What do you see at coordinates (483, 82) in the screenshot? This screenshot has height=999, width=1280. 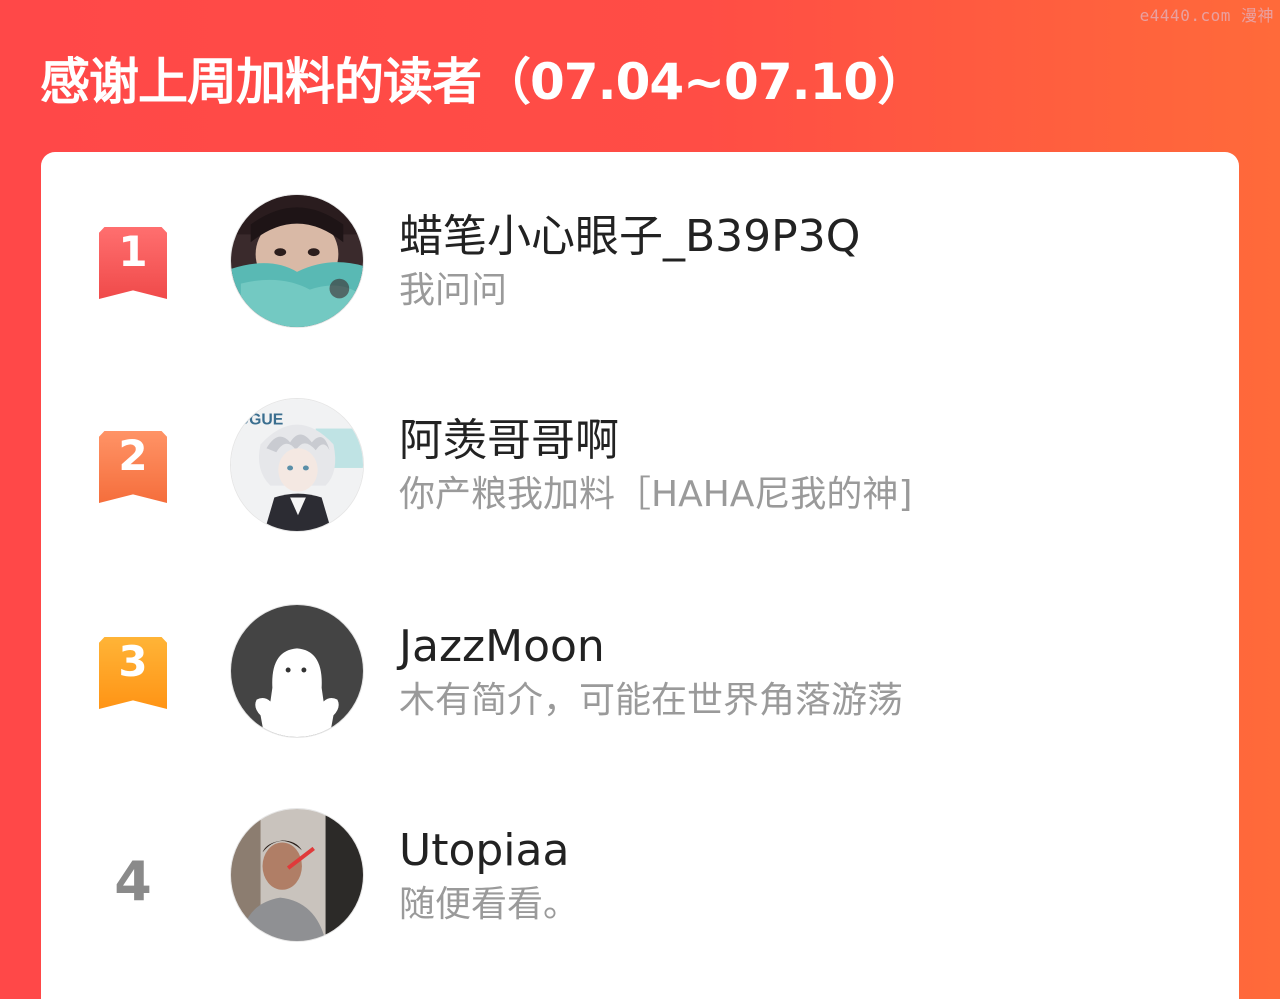 I see `page-title: 感谢上周加料的读者（07.04~07.10）` at bounding box center [483, 82].